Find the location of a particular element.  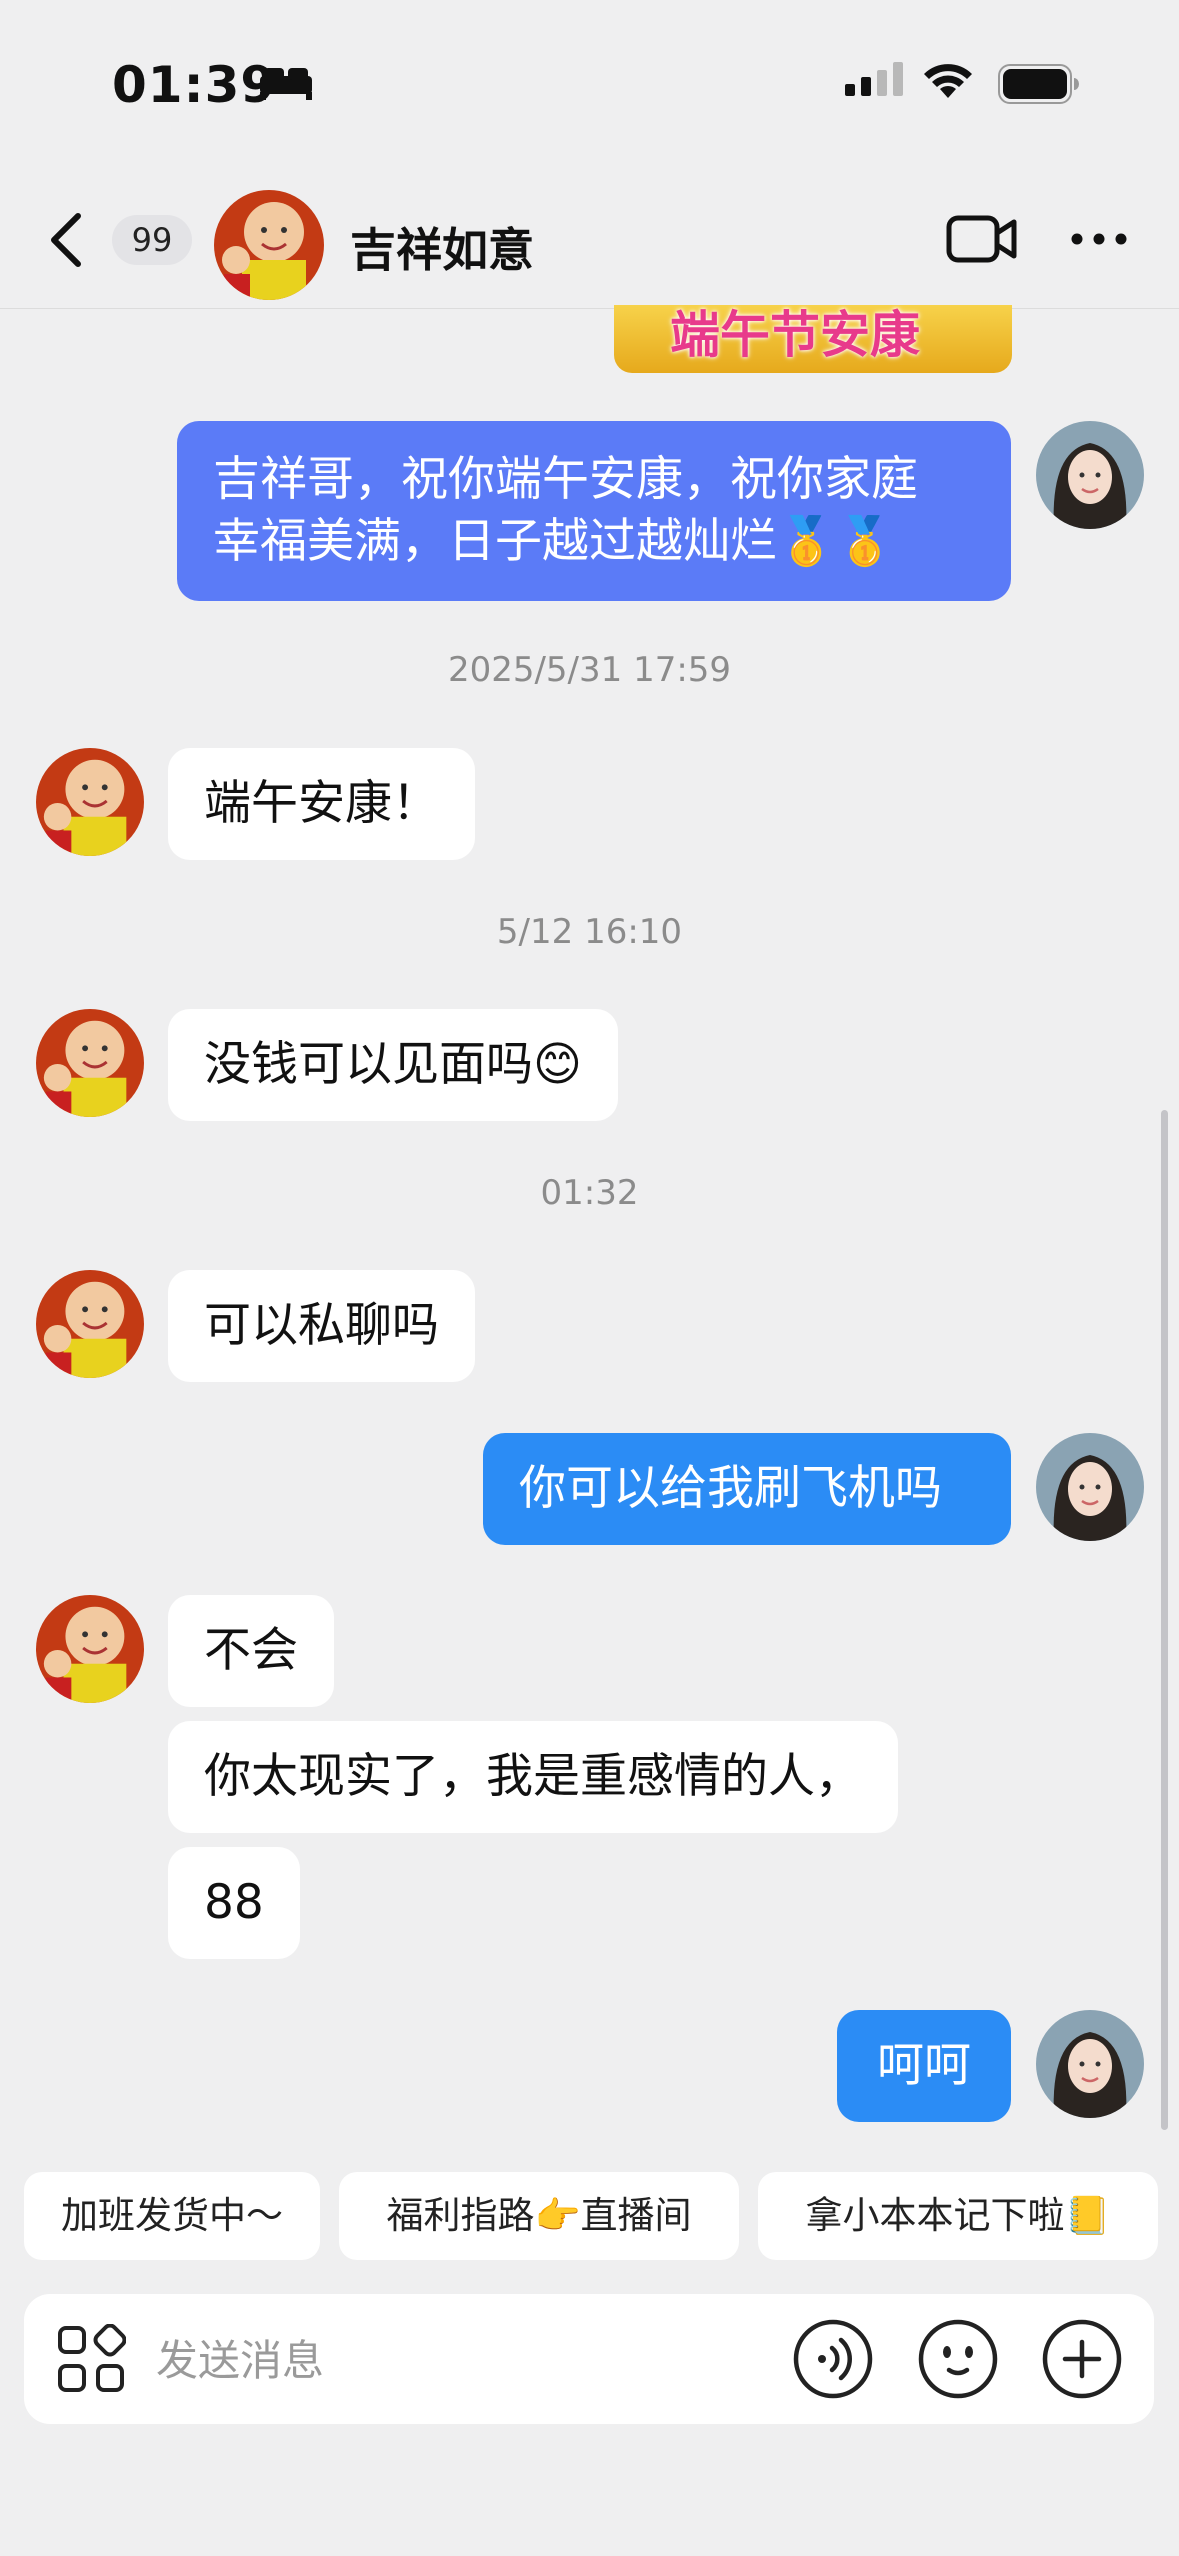

quick-reply-label: 福利指路 is located at coordinates (460, 2215).